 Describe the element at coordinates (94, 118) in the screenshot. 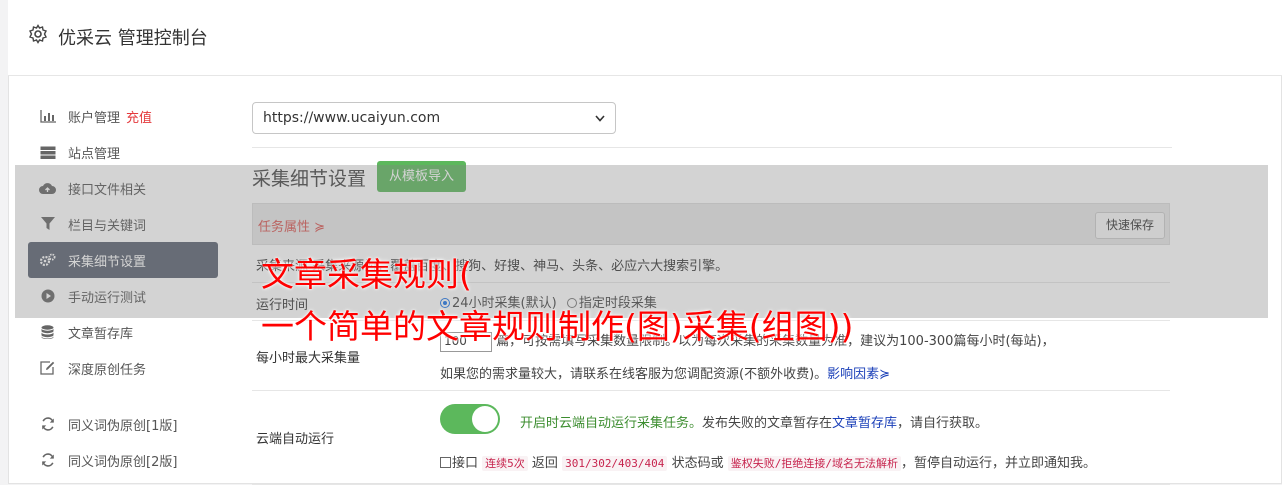

I see `sidebar-item-label: 账户管理` at that location.